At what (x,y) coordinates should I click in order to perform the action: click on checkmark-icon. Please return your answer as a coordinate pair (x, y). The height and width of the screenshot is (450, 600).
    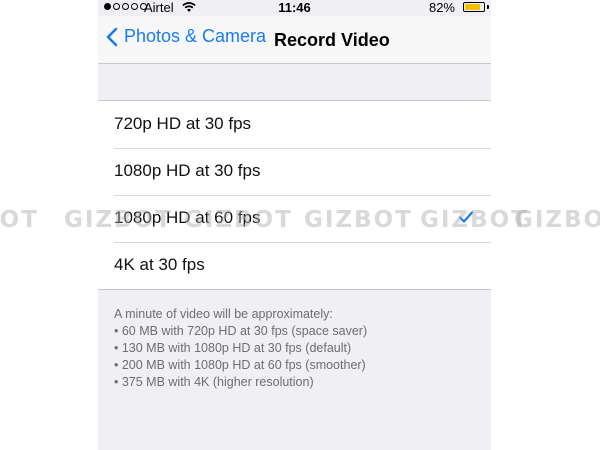
    Looking at the image, I should click on (466, 217).